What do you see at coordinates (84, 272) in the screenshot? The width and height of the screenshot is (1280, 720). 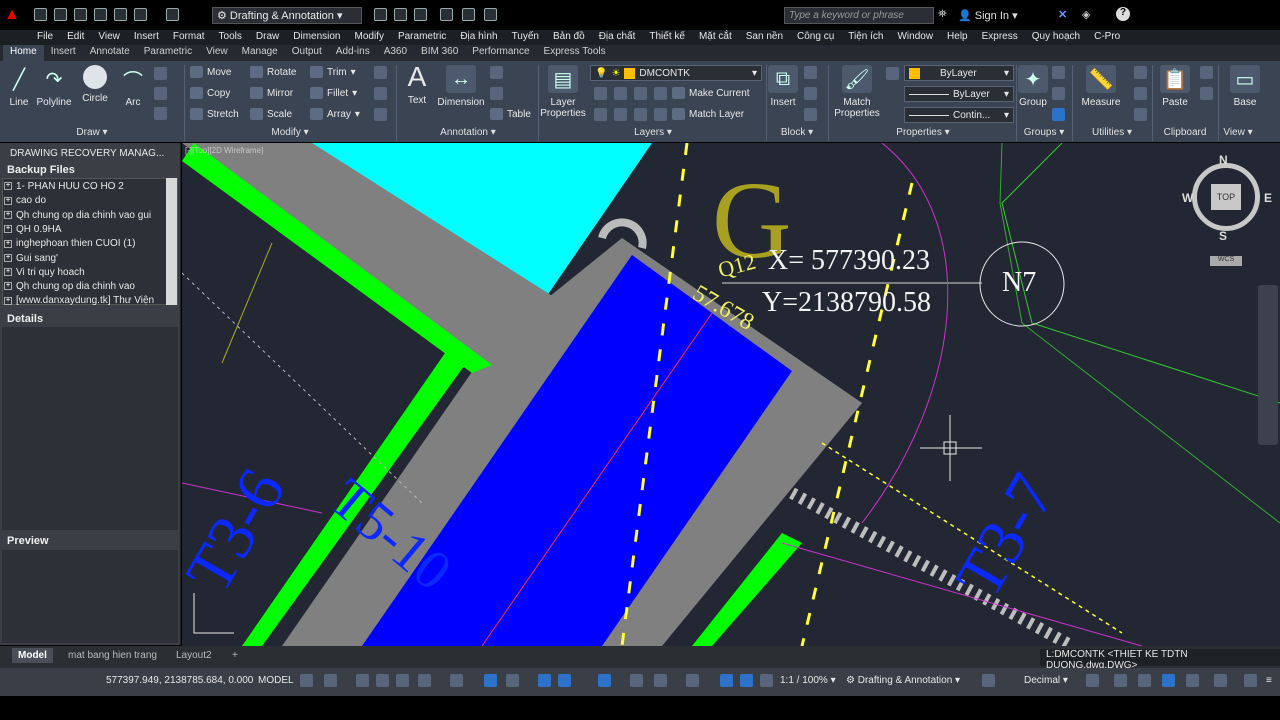 I see `backup-file-item: + Vi tri quy hoach` at bounding box center [84, 272].